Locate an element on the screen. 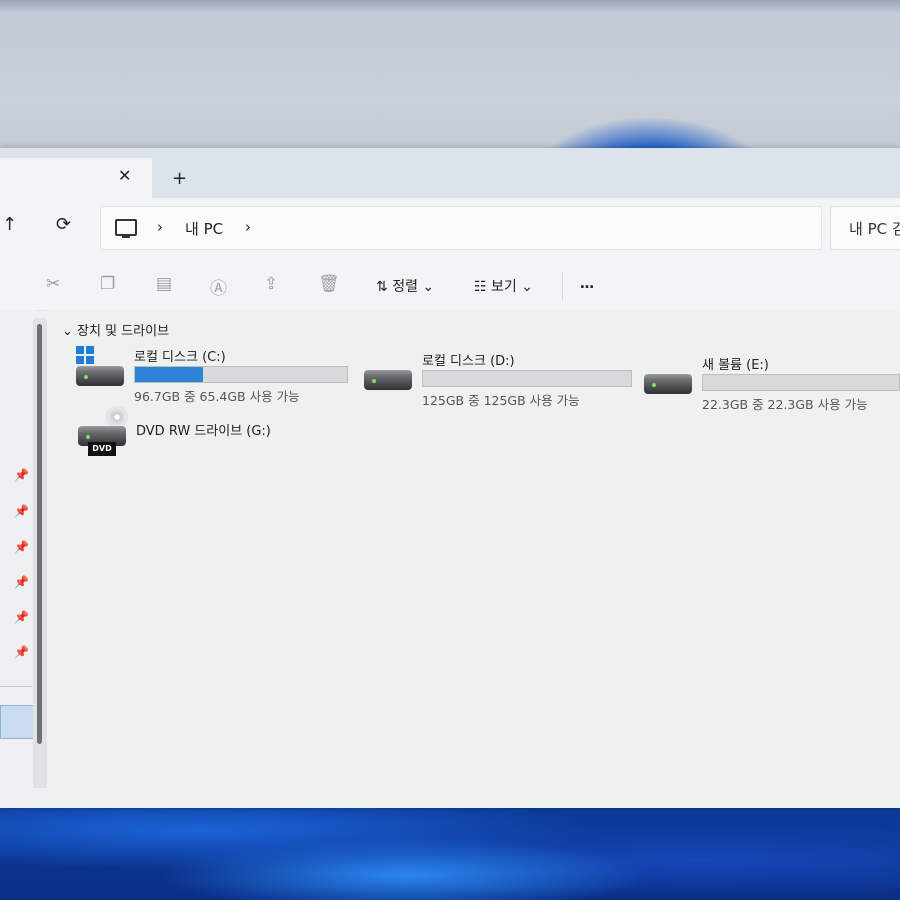 The width and height of the screenshot is (900, 900). disc-icon is located at coordinates (117, 417).